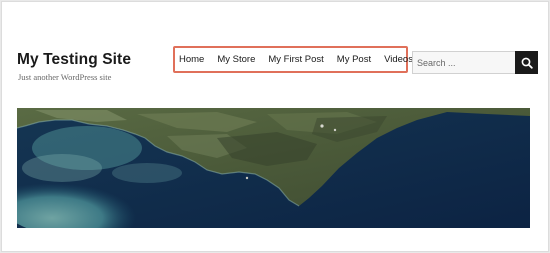 The height and width of the screenshot is (253, 550). What do you see at coordinates (74, 60) in the screenshot?
I see `site-title: My Testing Site` at bounding box center [74, 60].